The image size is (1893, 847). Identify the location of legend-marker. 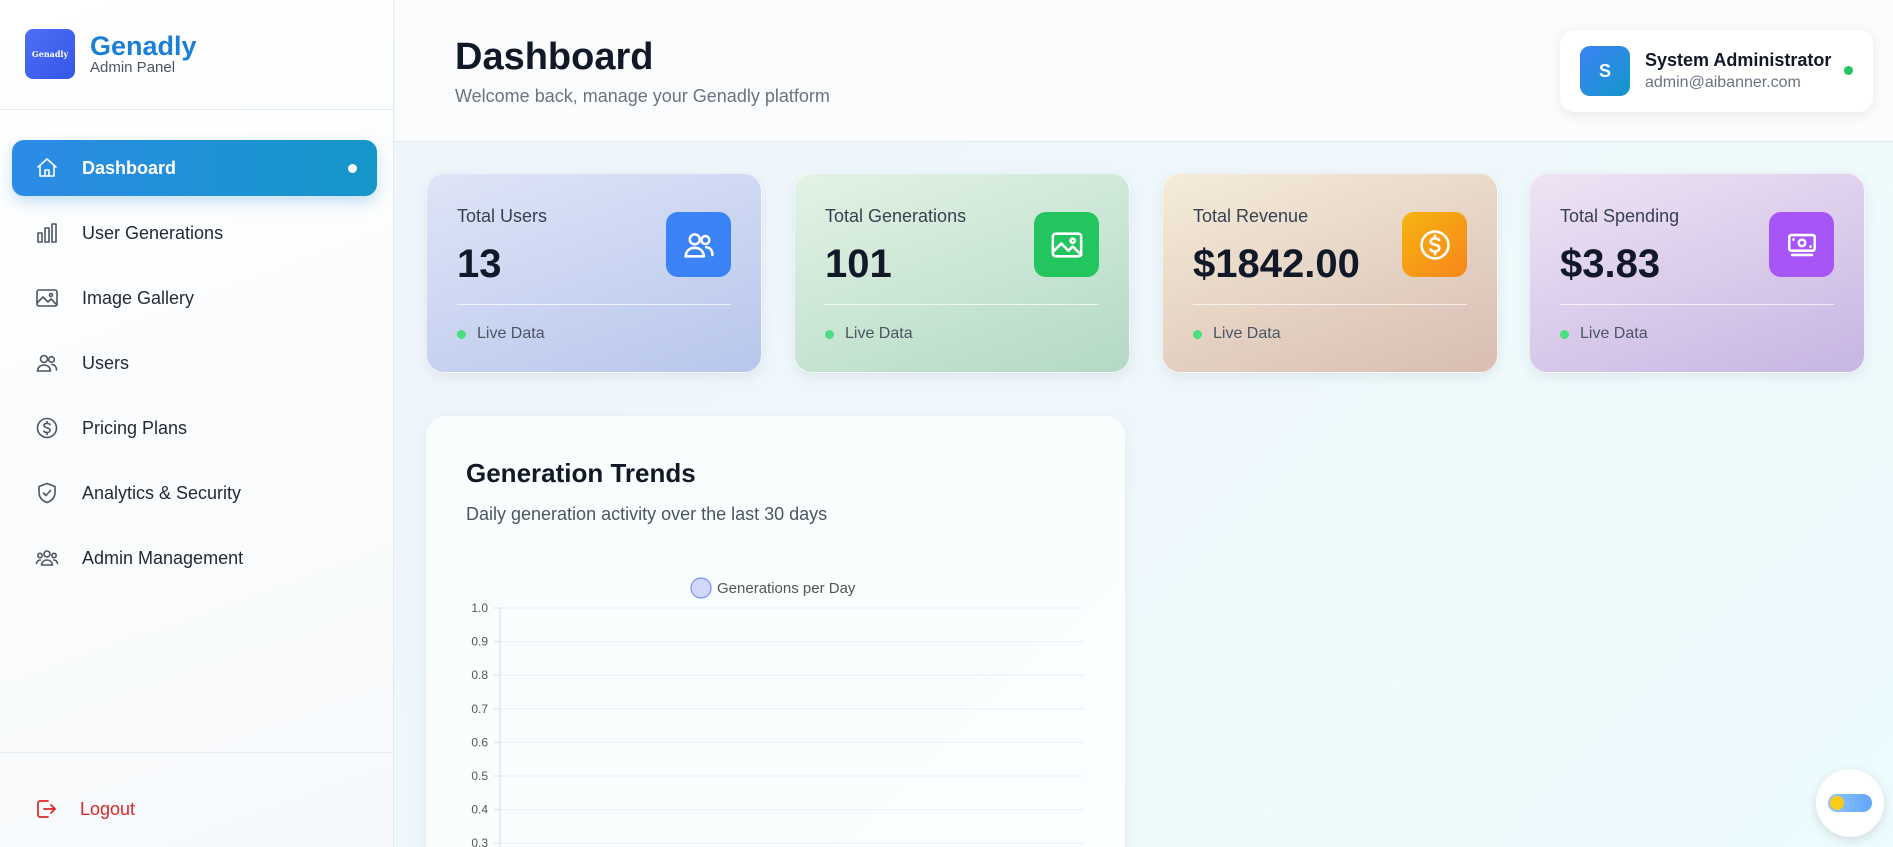
(701, 588).